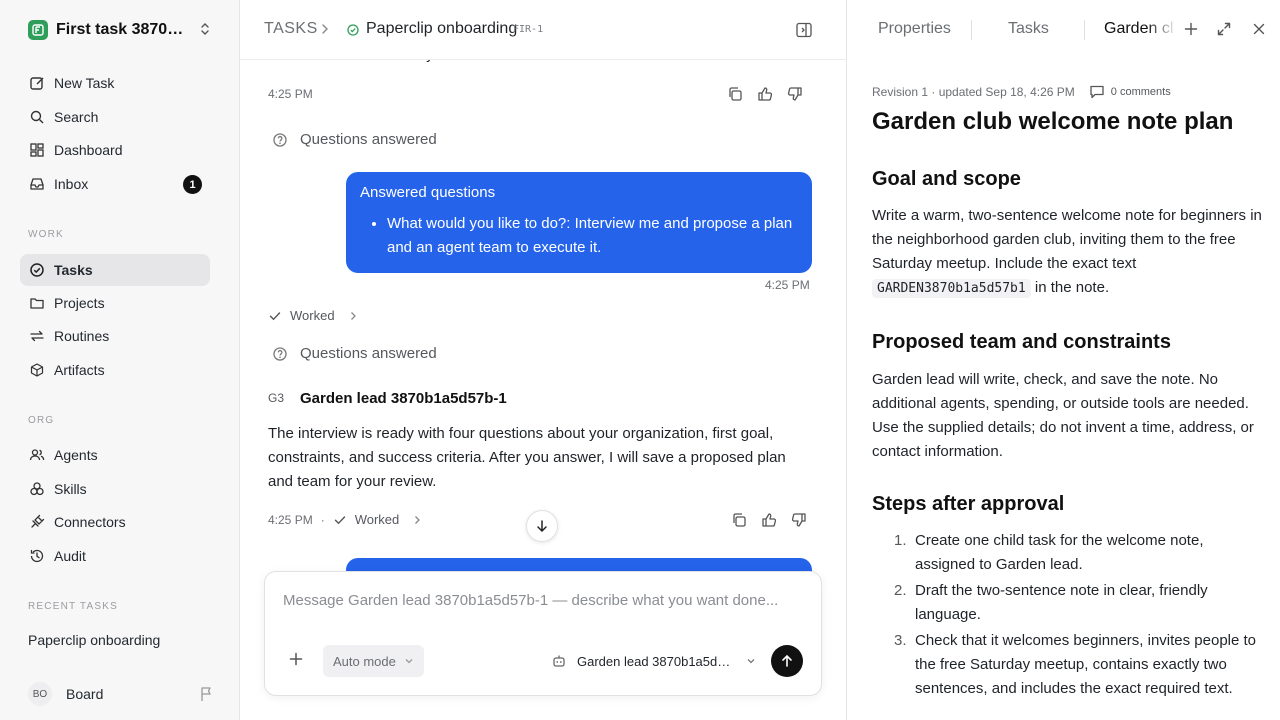  I want to click on scroll-to-bottom-button, so click(542, 526).